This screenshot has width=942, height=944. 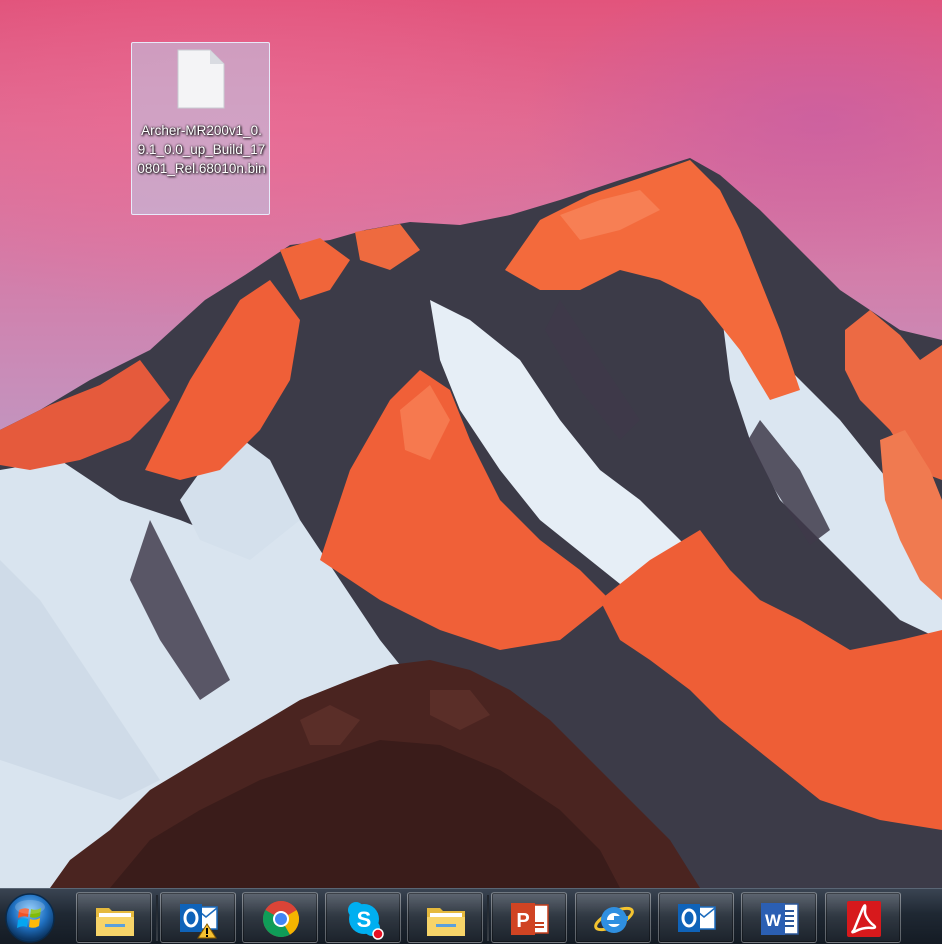 I want to click on taskbar-powerpoint-button: P, so click(x=529, y=917).